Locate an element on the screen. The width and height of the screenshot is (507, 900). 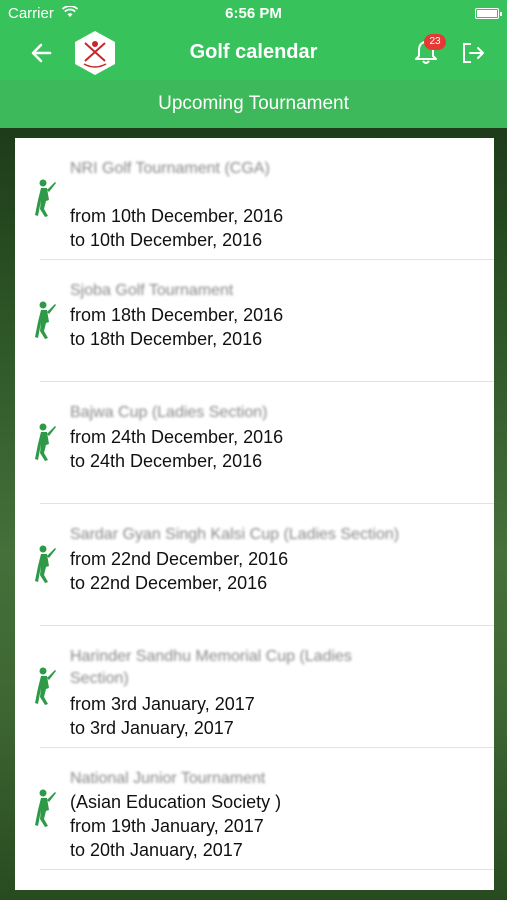
date-to: to 22nd December, 2016 is located at coordinates (169, 583).